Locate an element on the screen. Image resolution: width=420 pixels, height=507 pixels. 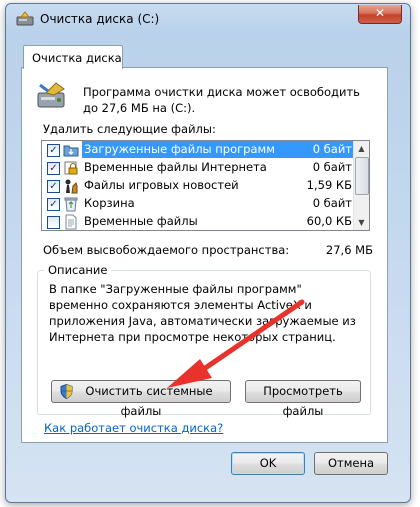
list-item: Временные файлы 60,0 КБ is located at coordinates (198, 221).